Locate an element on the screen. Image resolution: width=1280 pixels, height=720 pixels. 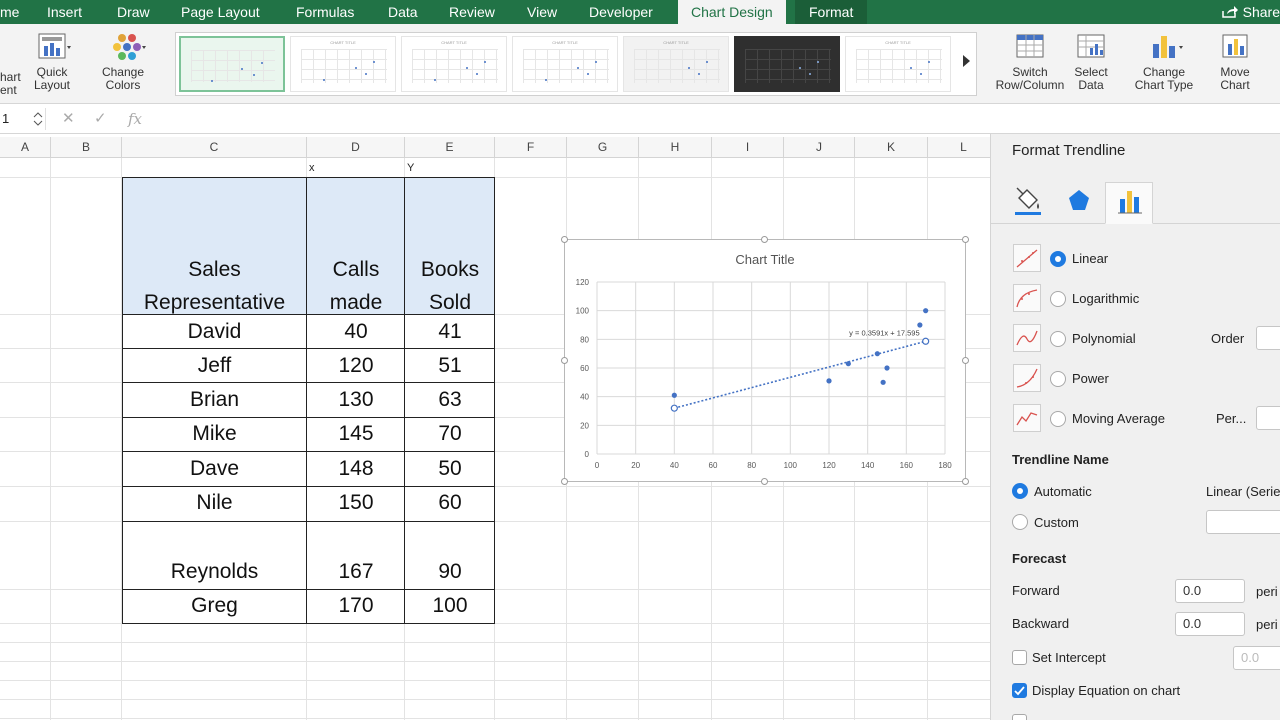
column-header-c: C is located at coordinates (214, 147).